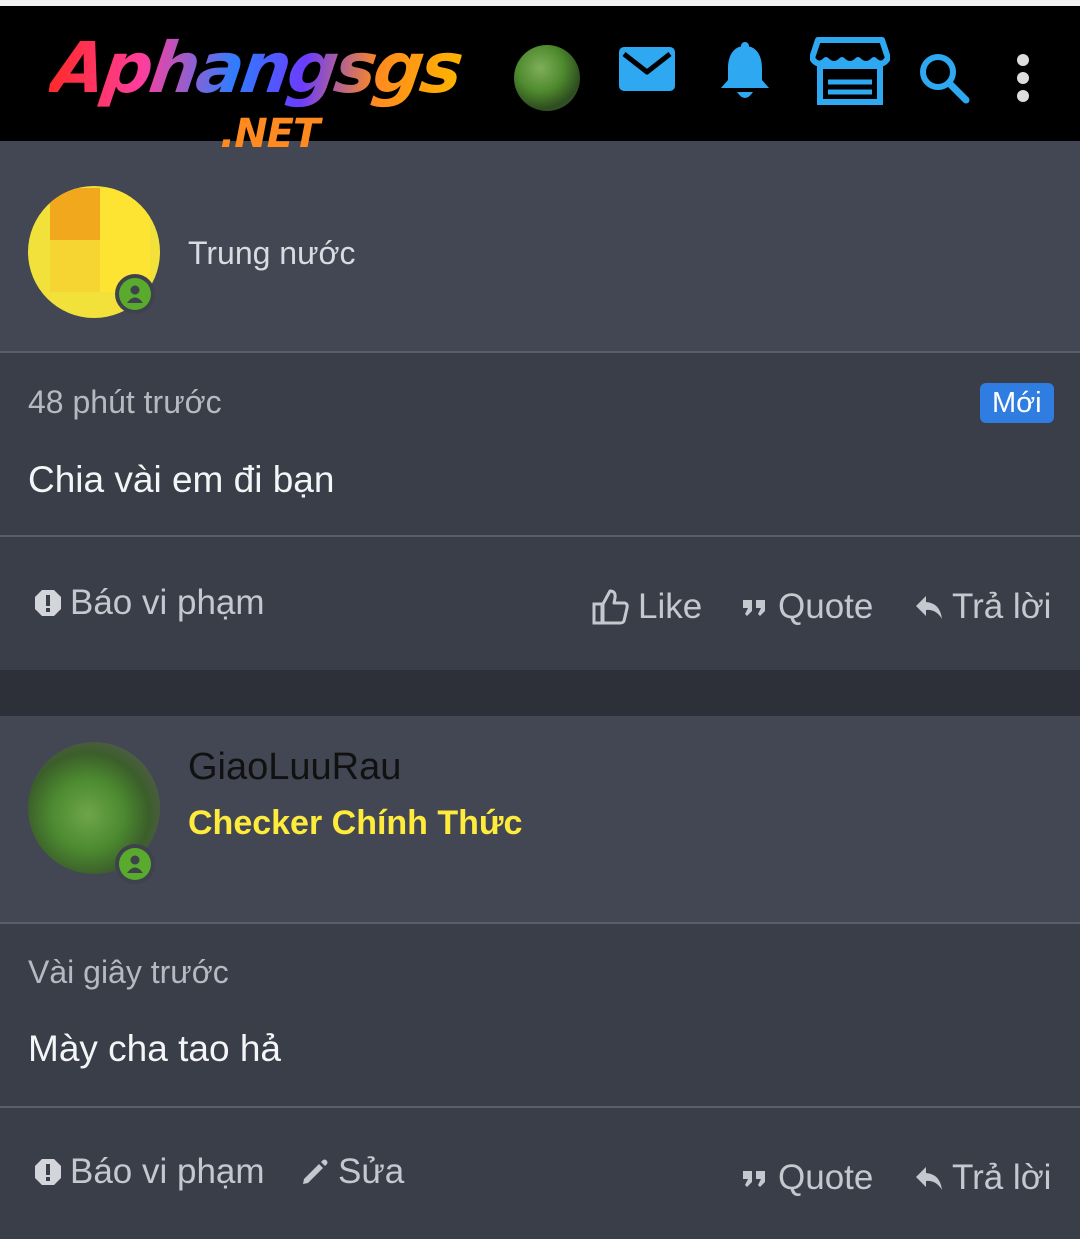 The width and height of the screenshot is (1080, 1239). What do you see at coordinates (128, 972) in the screenshot?
I see `post-time: Vài giây trước` at bounding box center [128, 972].